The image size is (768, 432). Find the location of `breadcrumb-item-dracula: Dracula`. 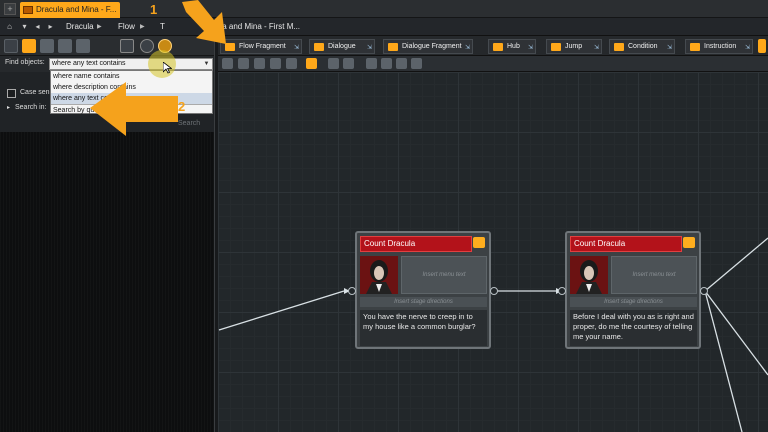

breadcrumb-item-dracula: Dracula is located at coordinates (80, 27).